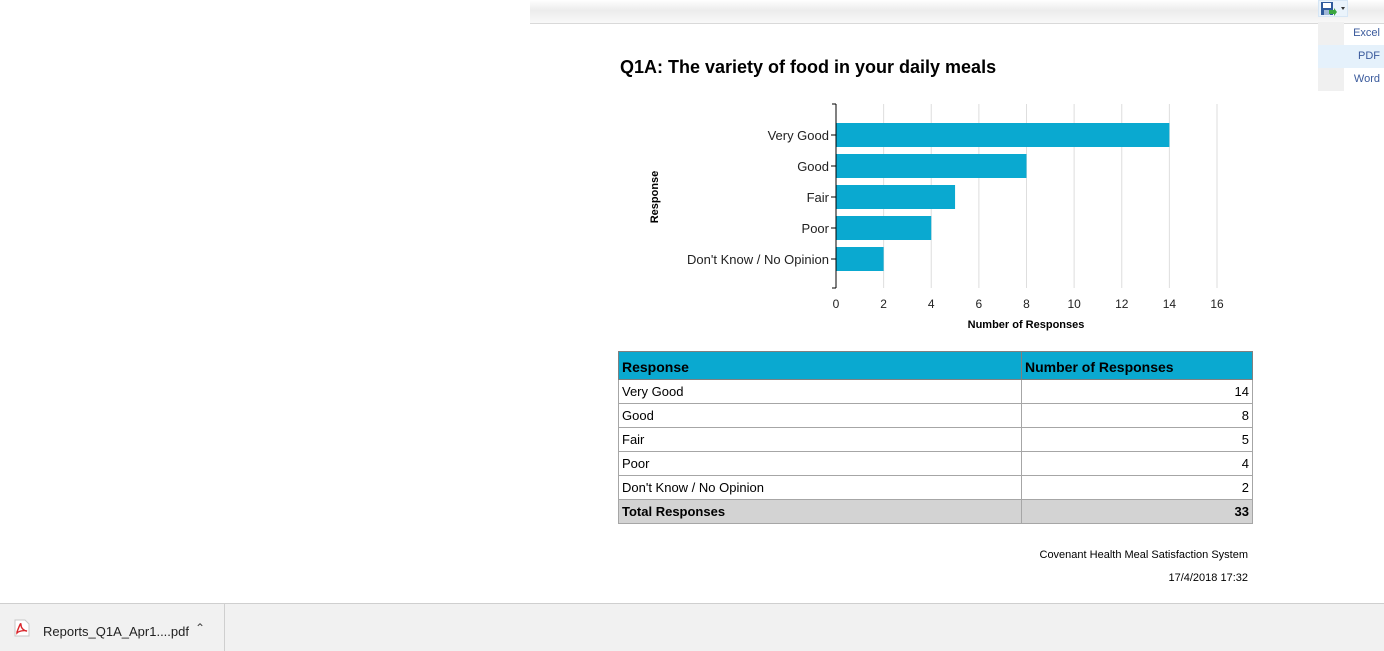 This screenshot has height=651, width=1384. Describe the element at coordinates (1217, 304) in the screenshot. I see `x-tick-label: 16` at that location.